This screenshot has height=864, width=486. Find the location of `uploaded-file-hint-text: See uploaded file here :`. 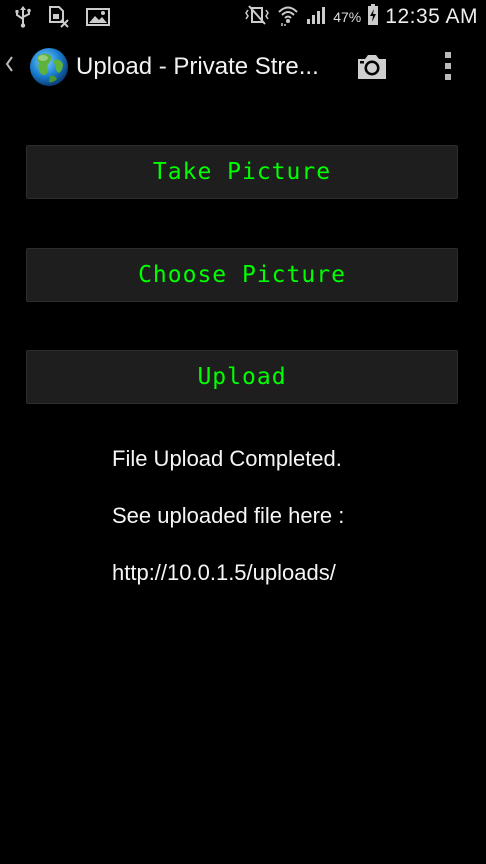

uploaded-file-hint-text: See uploaded file here : is located at coordinates (228, 515).